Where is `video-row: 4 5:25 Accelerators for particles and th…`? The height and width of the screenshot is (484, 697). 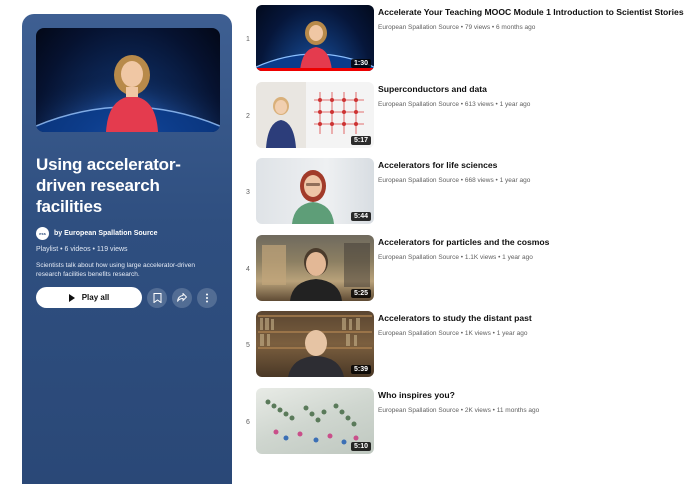 video-row: 4 5:25 Accelerators for particles and th… is located at coordinates (464, 272).